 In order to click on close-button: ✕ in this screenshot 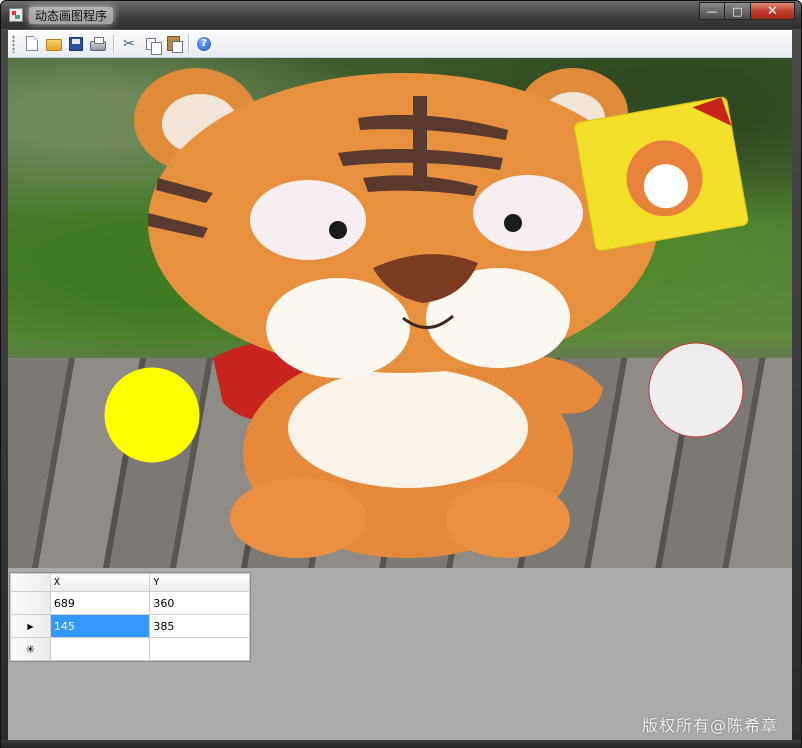, I will do `click(773, 11)`.